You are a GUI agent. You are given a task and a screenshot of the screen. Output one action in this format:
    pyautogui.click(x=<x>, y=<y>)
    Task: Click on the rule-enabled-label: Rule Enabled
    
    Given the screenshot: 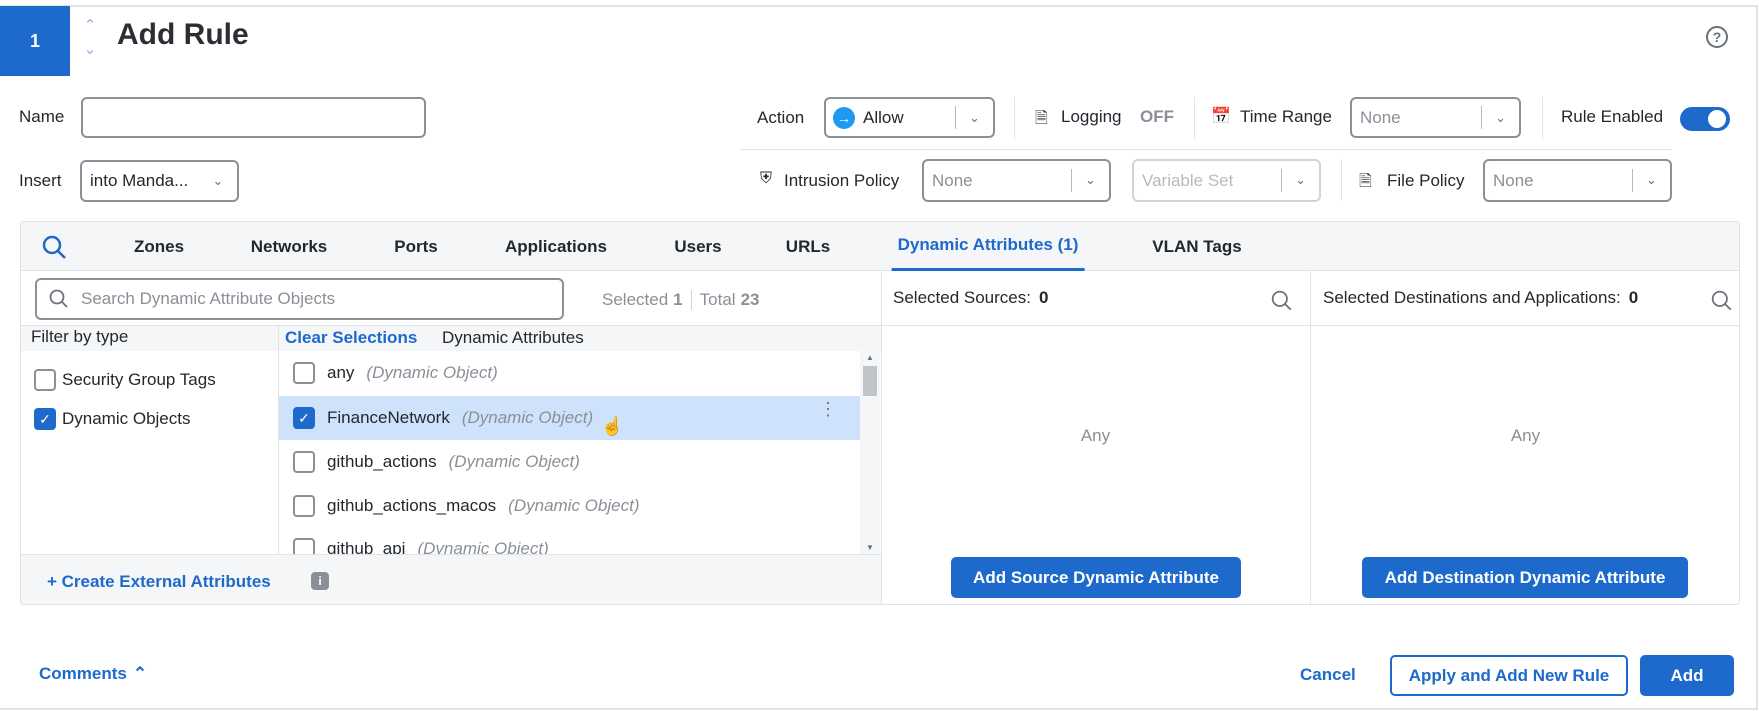 What is the action you would take?
    pyautogui.click(x=1612, y=116)
    